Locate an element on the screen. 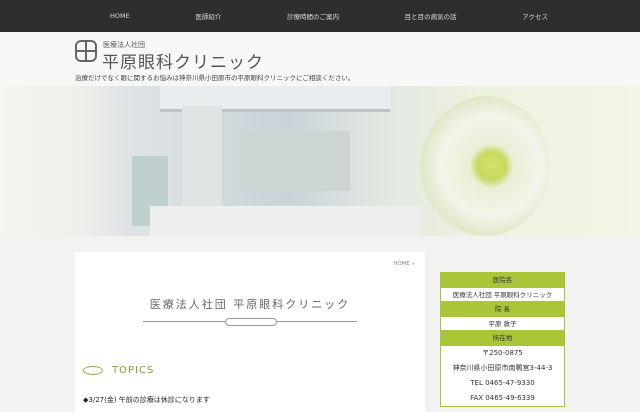 The height and width of the screenshot is (412, 640). nav-doctor: 医師紹介 is located at coordinates (208, 16).